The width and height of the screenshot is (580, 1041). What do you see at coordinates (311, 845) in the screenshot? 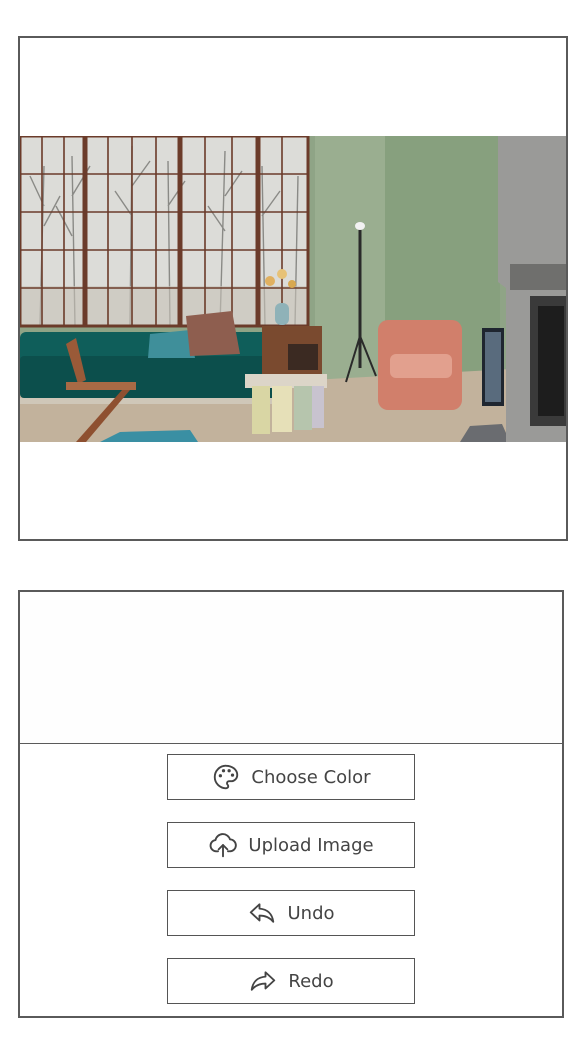
I see `upload-image-label: Upload Image` at bounding box center [311, 845].